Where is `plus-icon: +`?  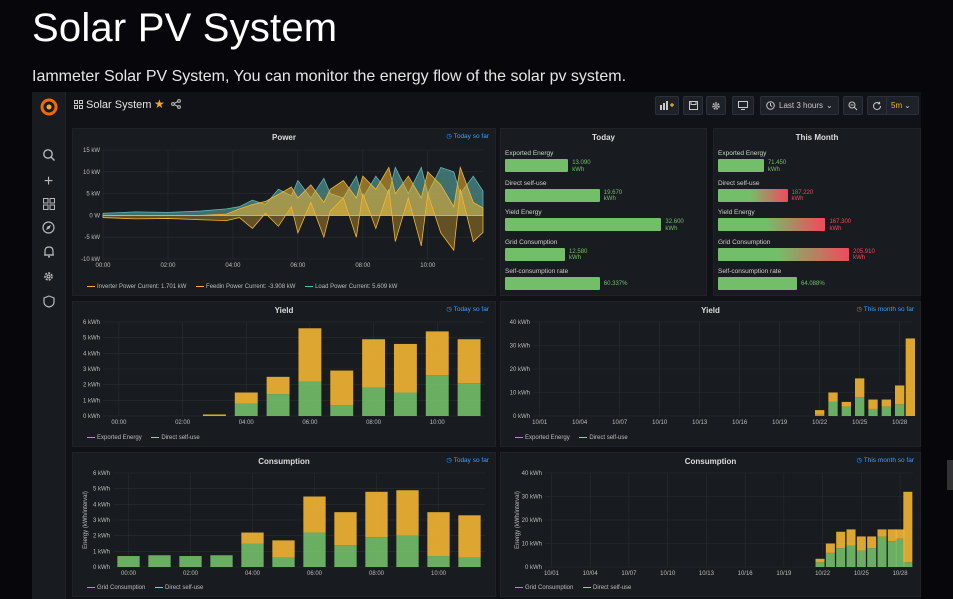
plus-icon: + is located at coordinates (48, 181).